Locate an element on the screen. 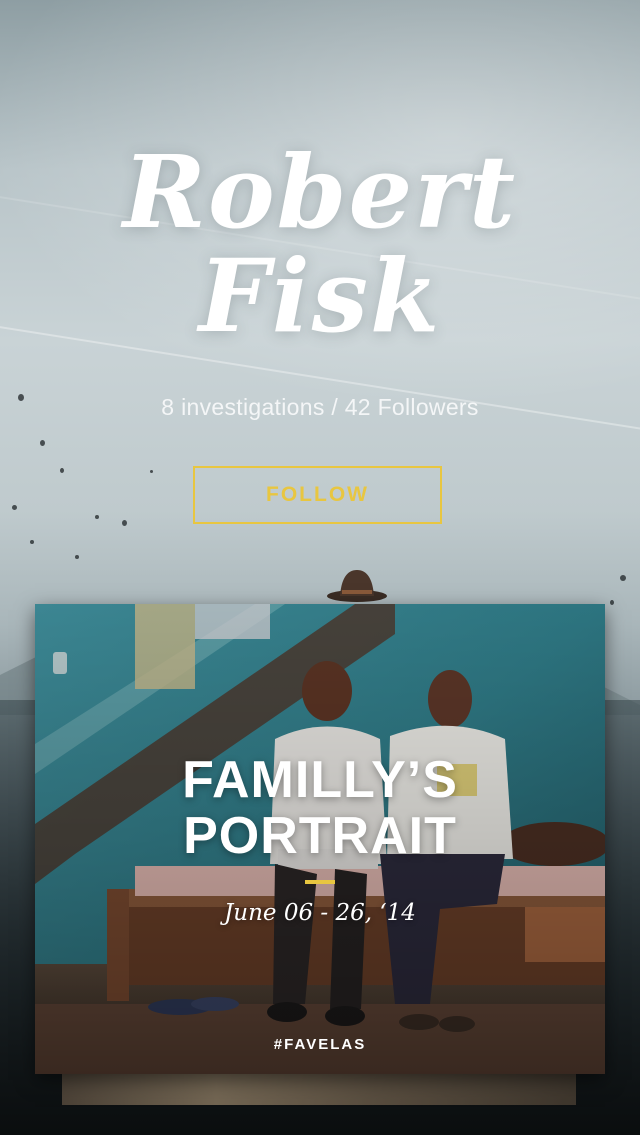 The image size is (640, 1135). card-title: FAMILLY’S PORTRAIT is located at coordinates (320, 808).